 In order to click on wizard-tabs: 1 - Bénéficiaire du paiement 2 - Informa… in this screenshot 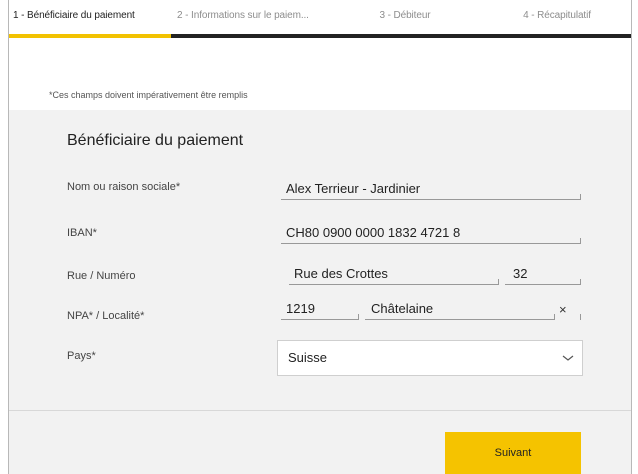, I will do `click(320, 19)`.